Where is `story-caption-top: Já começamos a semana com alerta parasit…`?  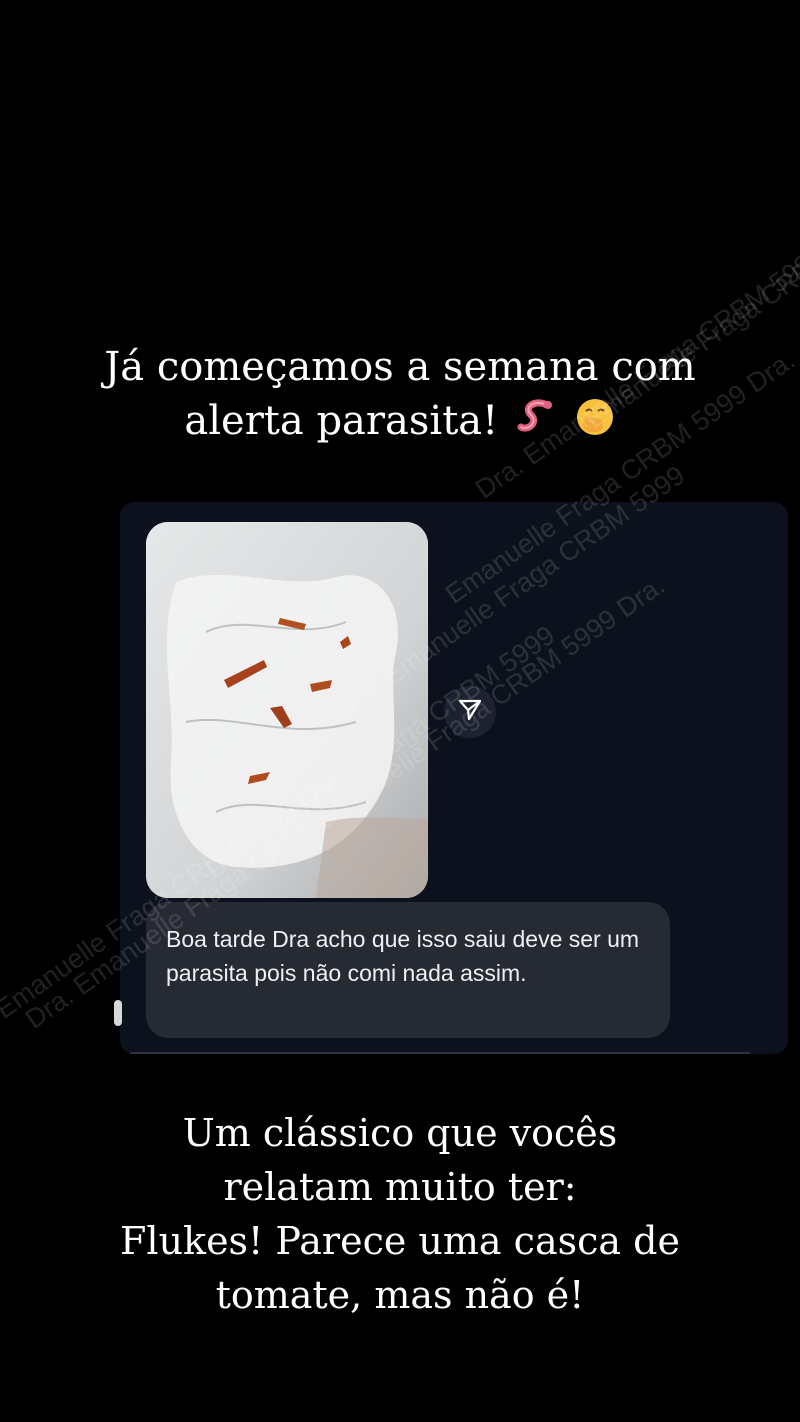
story-caption-top: Já começamos a semana com alerta parasit… is located at coordinates (400, 396).